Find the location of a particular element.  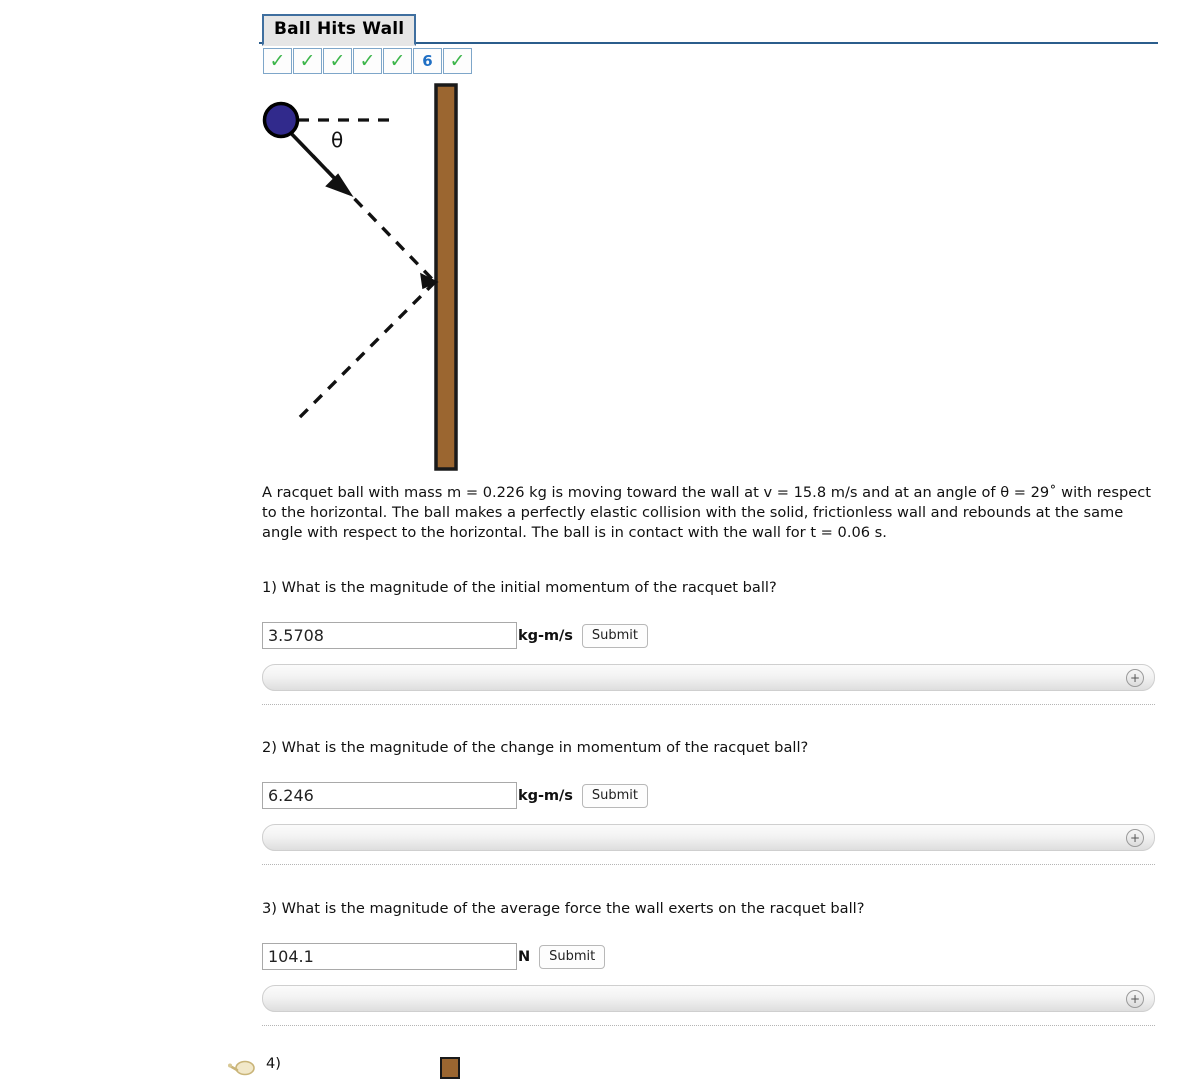

rebound-trajectory-dashed is located at coordinates (366, 351).